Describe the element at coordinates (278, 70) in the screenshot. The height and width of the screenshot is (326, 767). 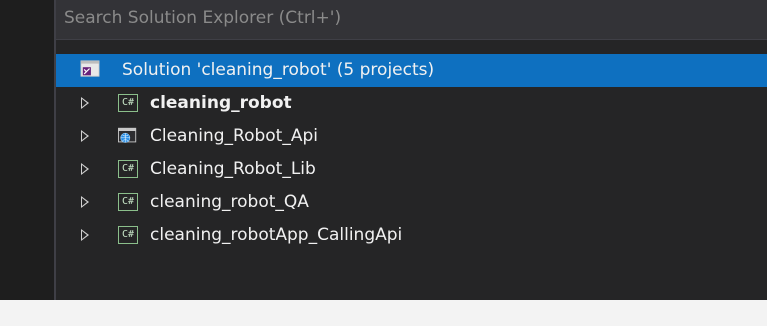
I see `solution-label: Solution 'cleaning_robot' (5 projects)` at that location.